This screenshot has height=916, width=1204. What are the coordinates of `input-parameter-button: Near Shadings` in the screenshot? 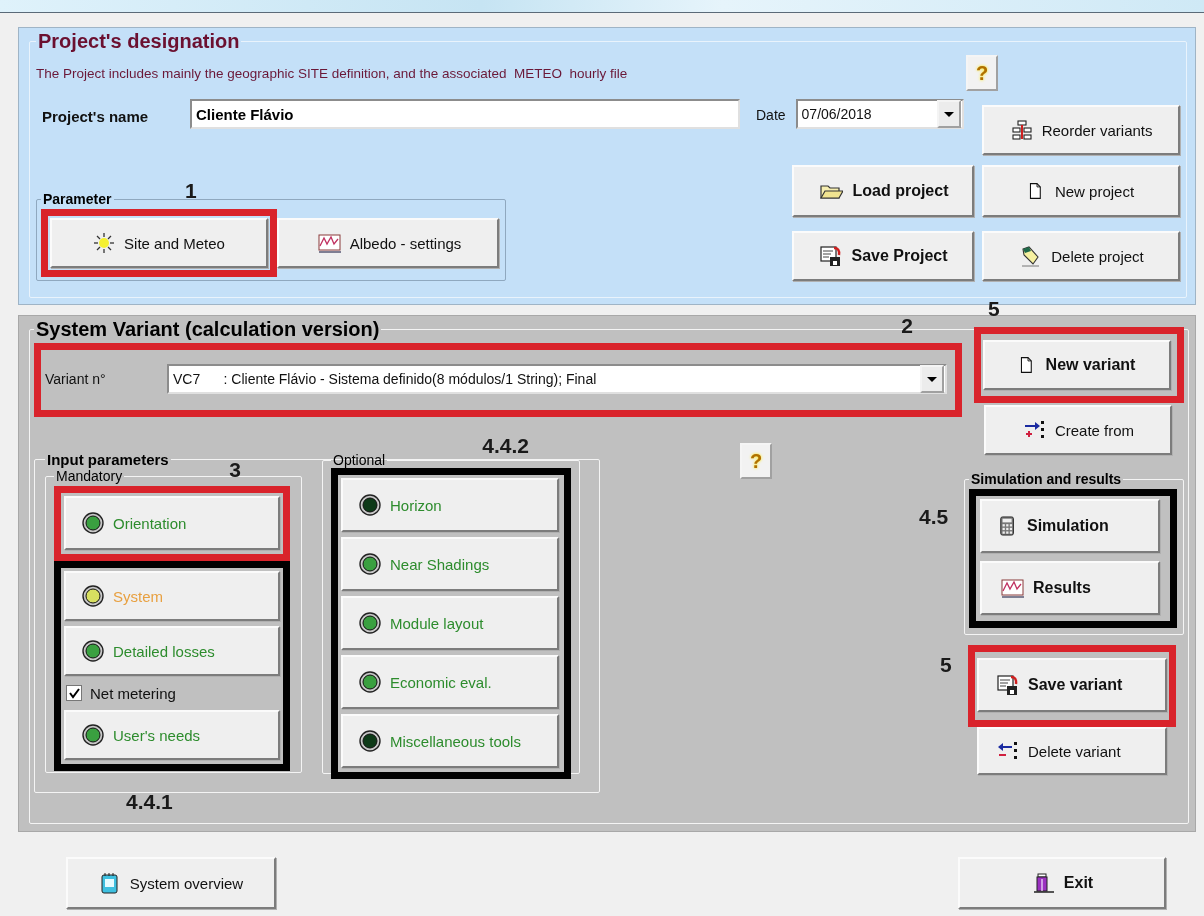 It's located at (450, 564).